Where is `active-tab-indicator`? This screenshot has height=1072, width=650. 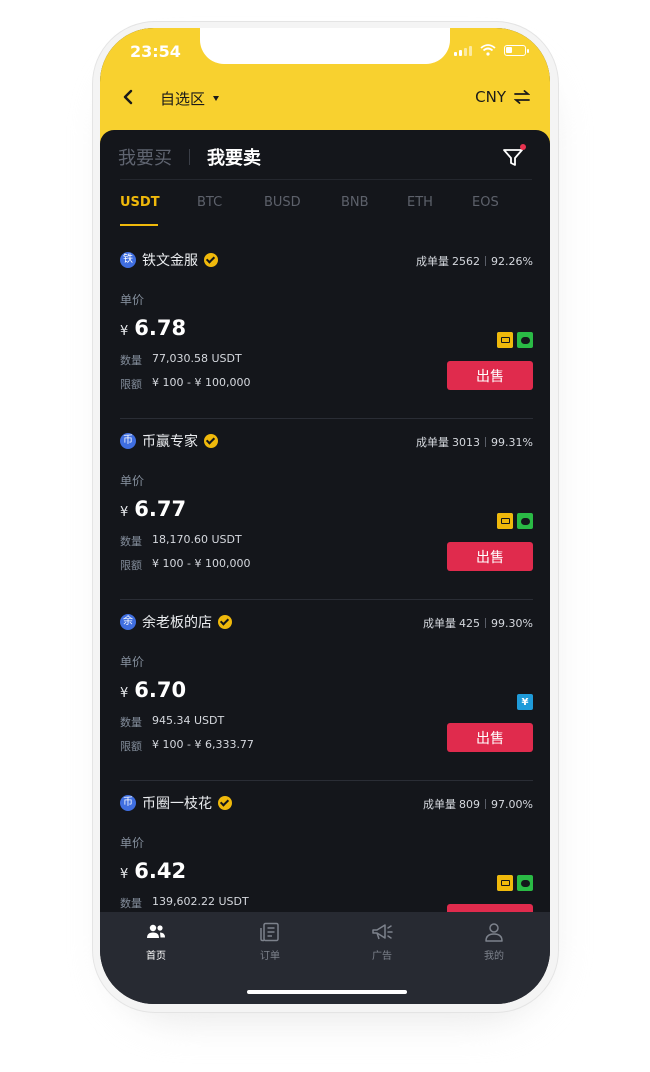
active-tab-indicator is located at coordinates (139, 225).